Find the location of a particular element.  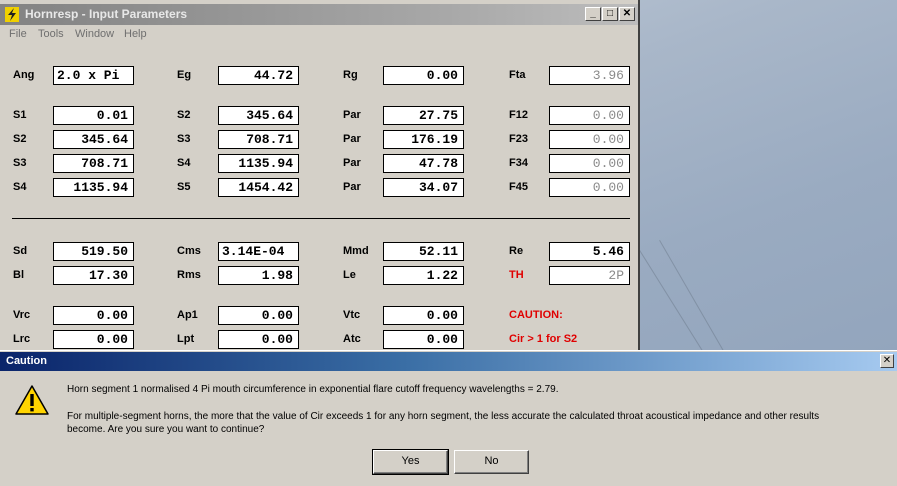

label-rg: Rg is located at coordinates (350, 75).